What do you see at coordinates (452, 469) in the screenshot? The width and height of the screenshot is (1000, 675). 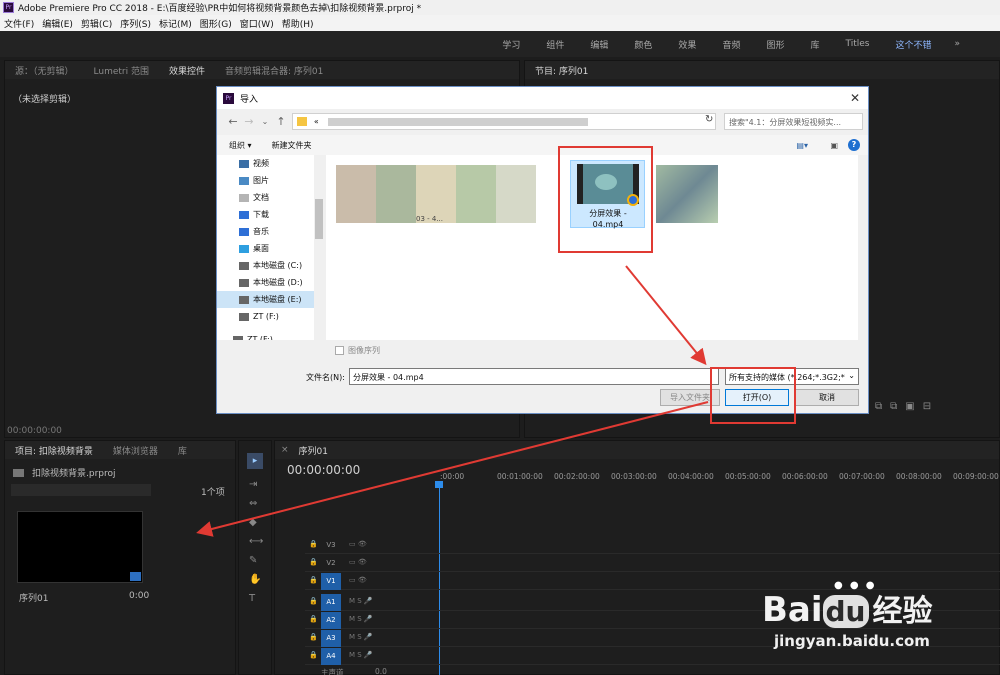 I see `arrow-to-project` at bounding box center [452, 469].